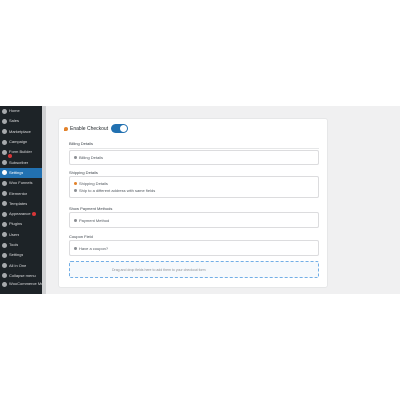 The width and height of the screenshot is (400, 400). What do you see at coordinates (18, 193) in the screenshot?
I see `sidebar-item-label: Elementor` at bounding box center [18, 193].